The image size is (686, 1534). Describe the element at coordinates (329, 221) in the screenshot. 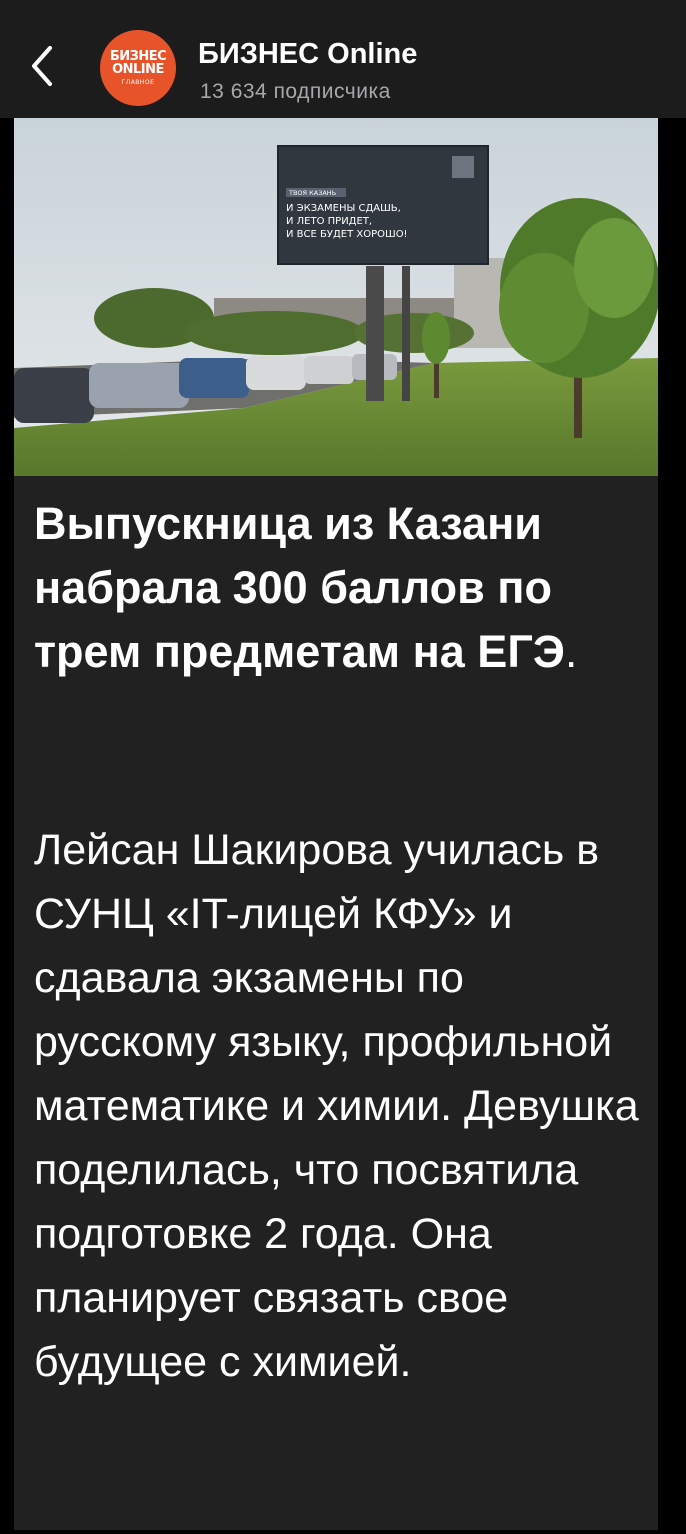

I see `billboard-line2: И ЛЕТО ПРИДЕТ,` at that location.